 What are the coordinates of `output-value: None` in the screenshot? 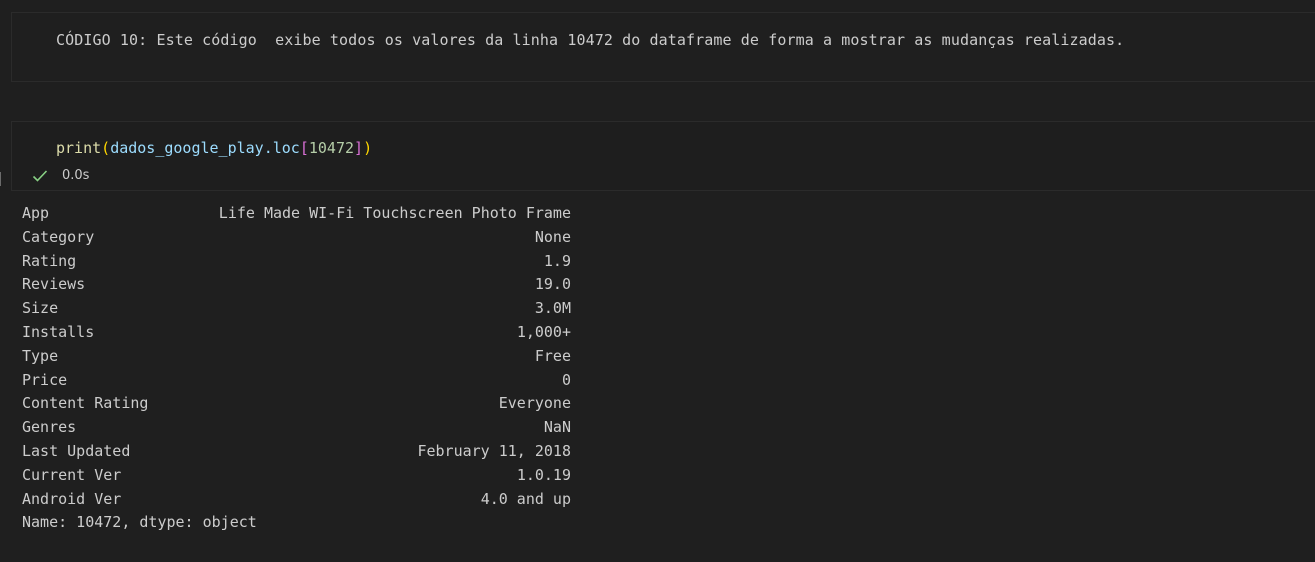 It's located at (552, 236).